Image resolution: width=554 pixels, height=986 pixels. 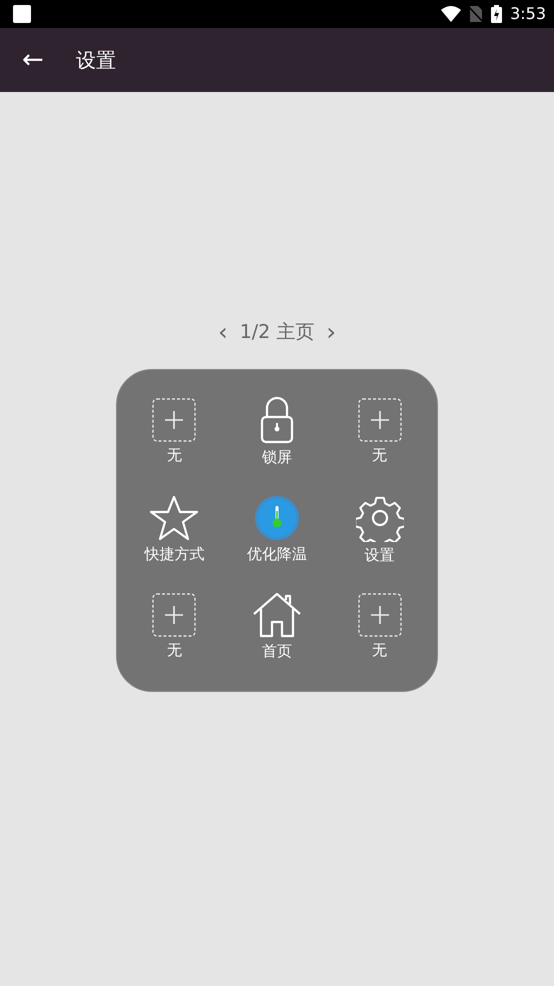 I want to click on shortcut-button: 首页, so click(x=277, y=627).